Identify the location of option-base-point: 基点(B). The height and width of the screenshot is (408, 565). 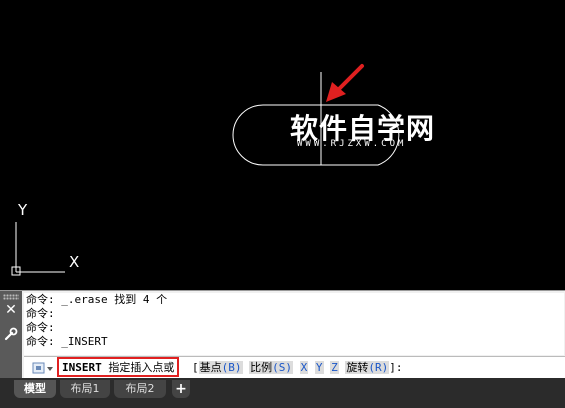
(220, 367).